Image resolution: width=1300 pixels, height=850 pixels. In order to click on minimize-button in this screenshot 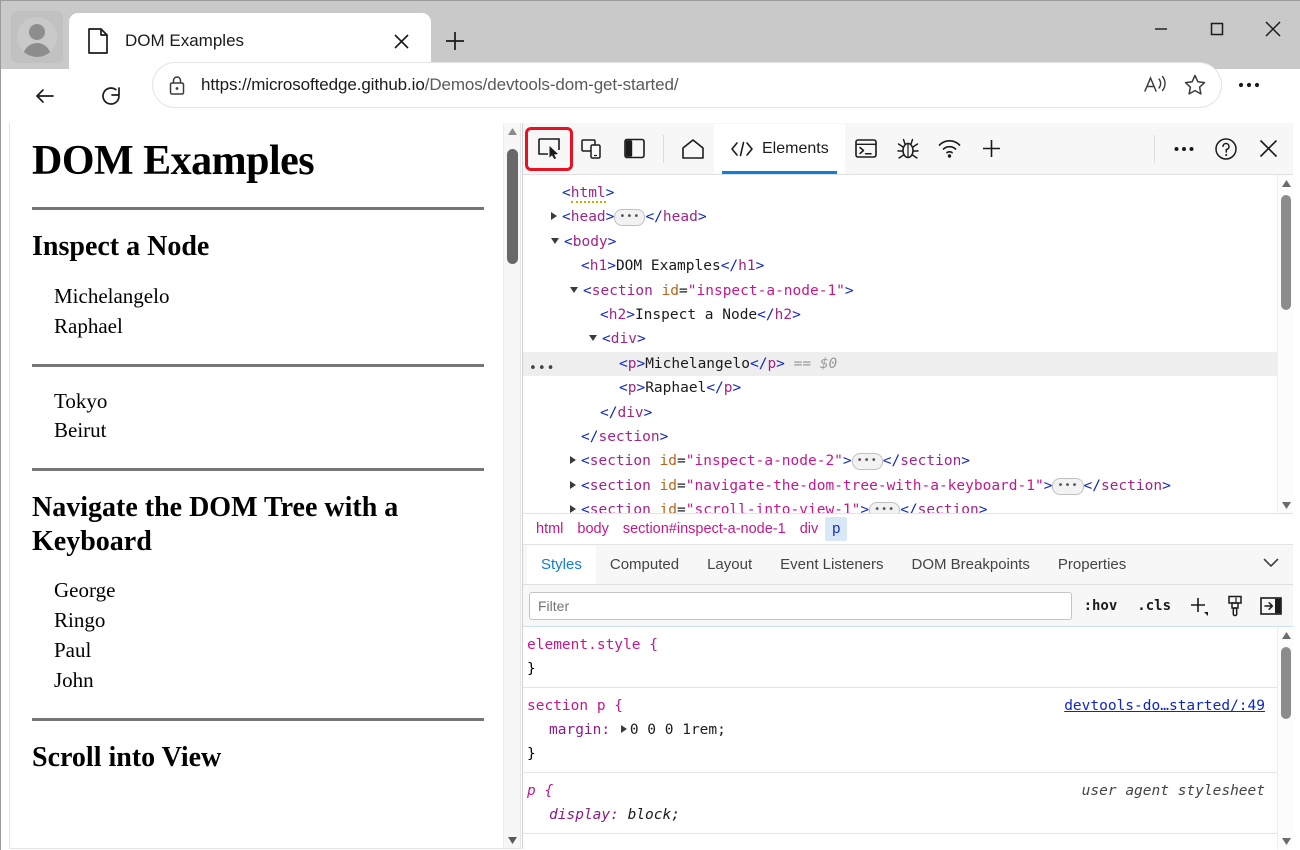, I will do `click(1161, 29)`.